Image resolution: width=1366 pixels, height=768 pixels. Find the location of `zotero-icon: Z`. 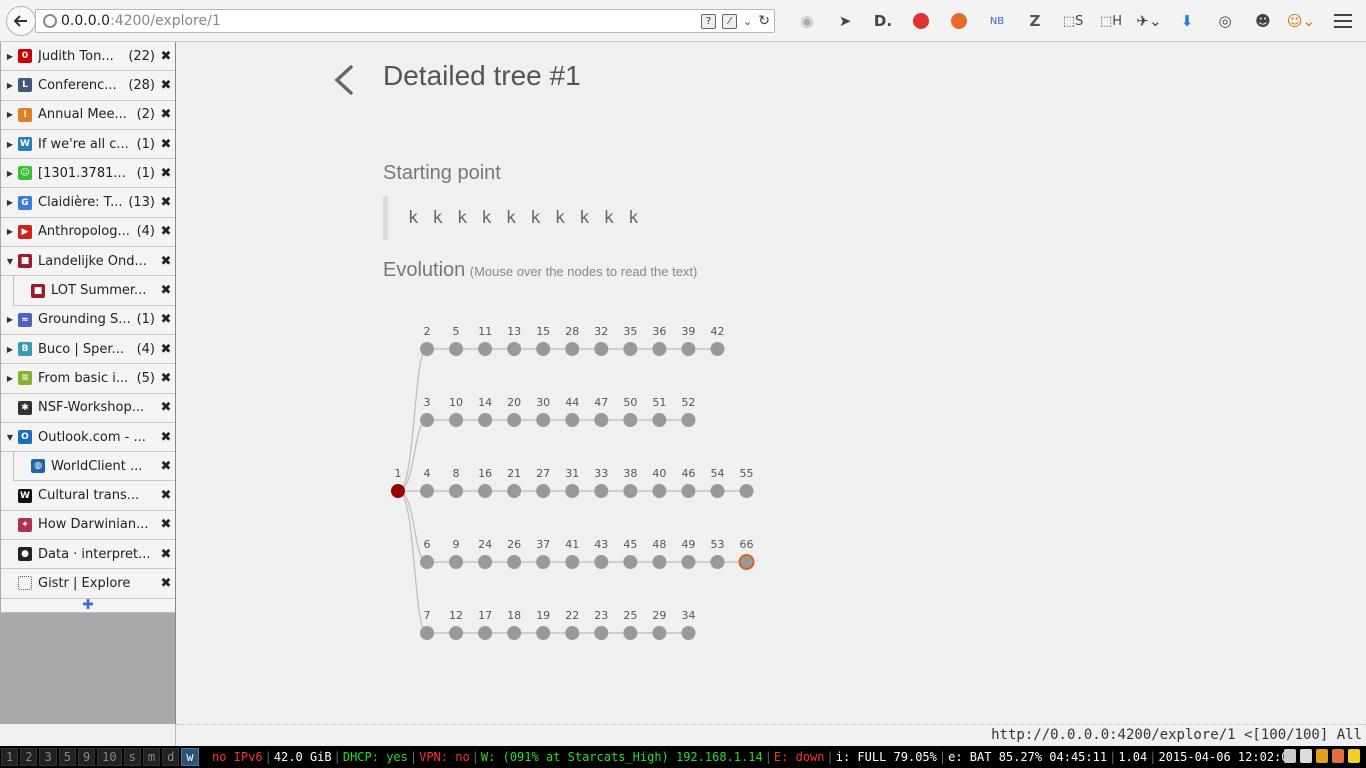

zotero-icon: Z is located at coordinates (1035, 21).